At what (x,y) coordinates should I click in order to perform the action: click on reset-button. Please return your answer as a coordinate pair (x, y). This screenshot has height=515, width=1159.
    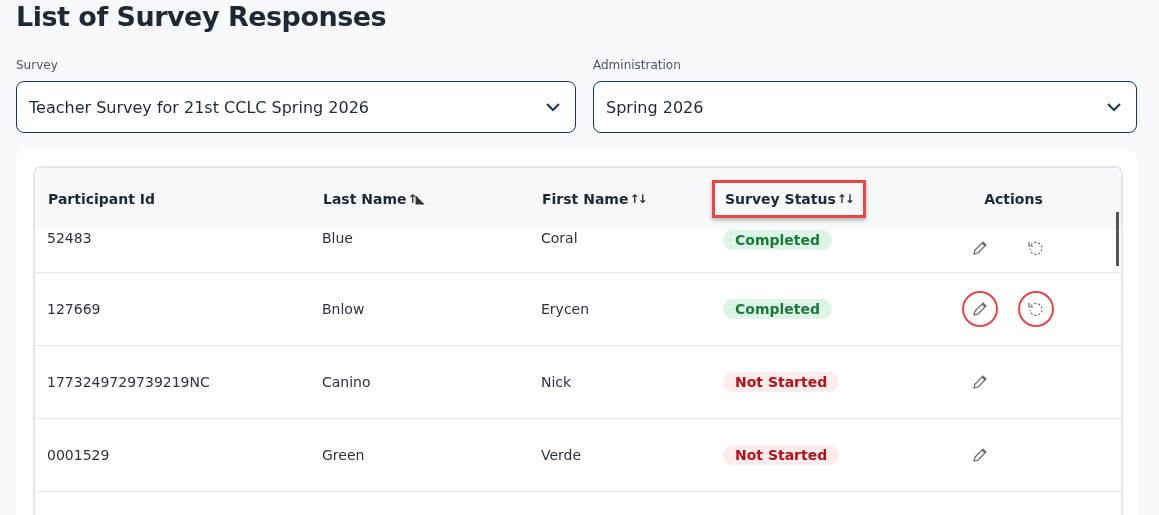
    Looking at the image, I should click on (1036, 309).